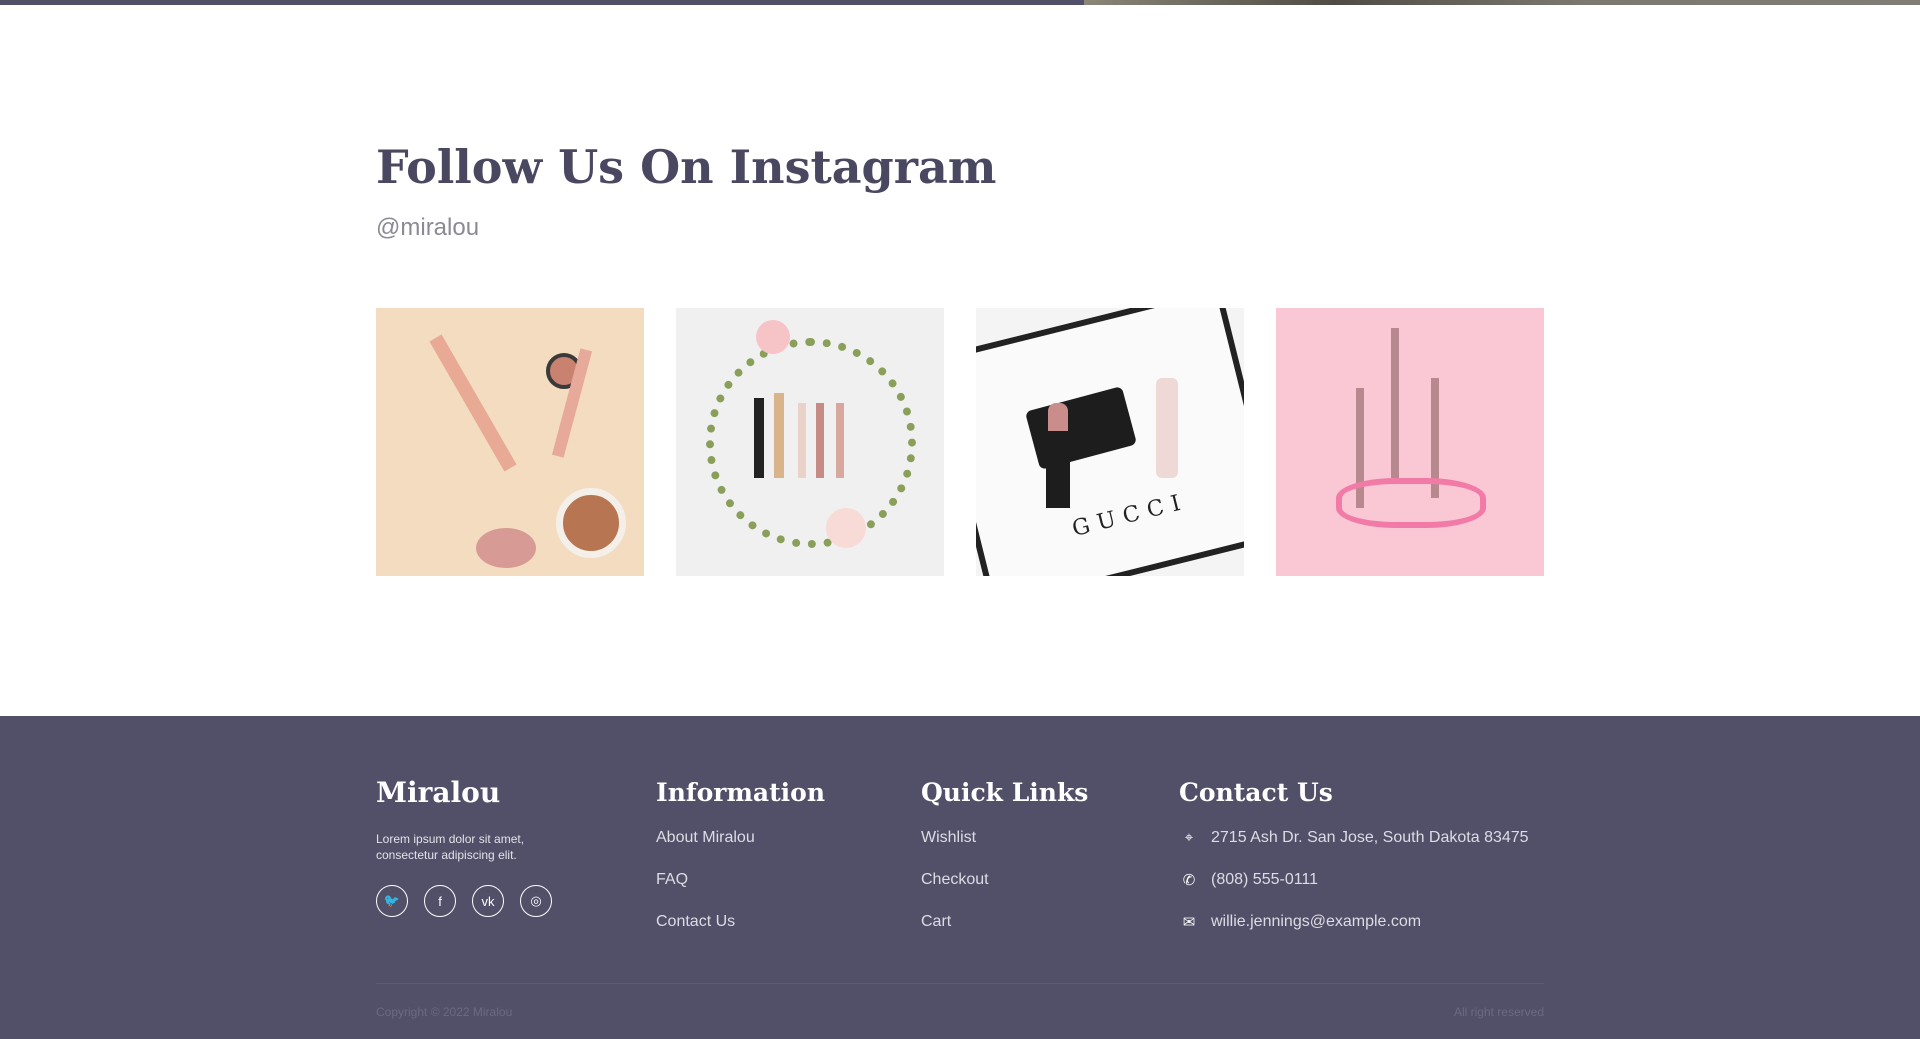 This screenshot has height=1039, width=1920. What do you see at coordinates (960, 2) in the screenshot?
I see `top-banner-strip` at bounding box center [960, 2].